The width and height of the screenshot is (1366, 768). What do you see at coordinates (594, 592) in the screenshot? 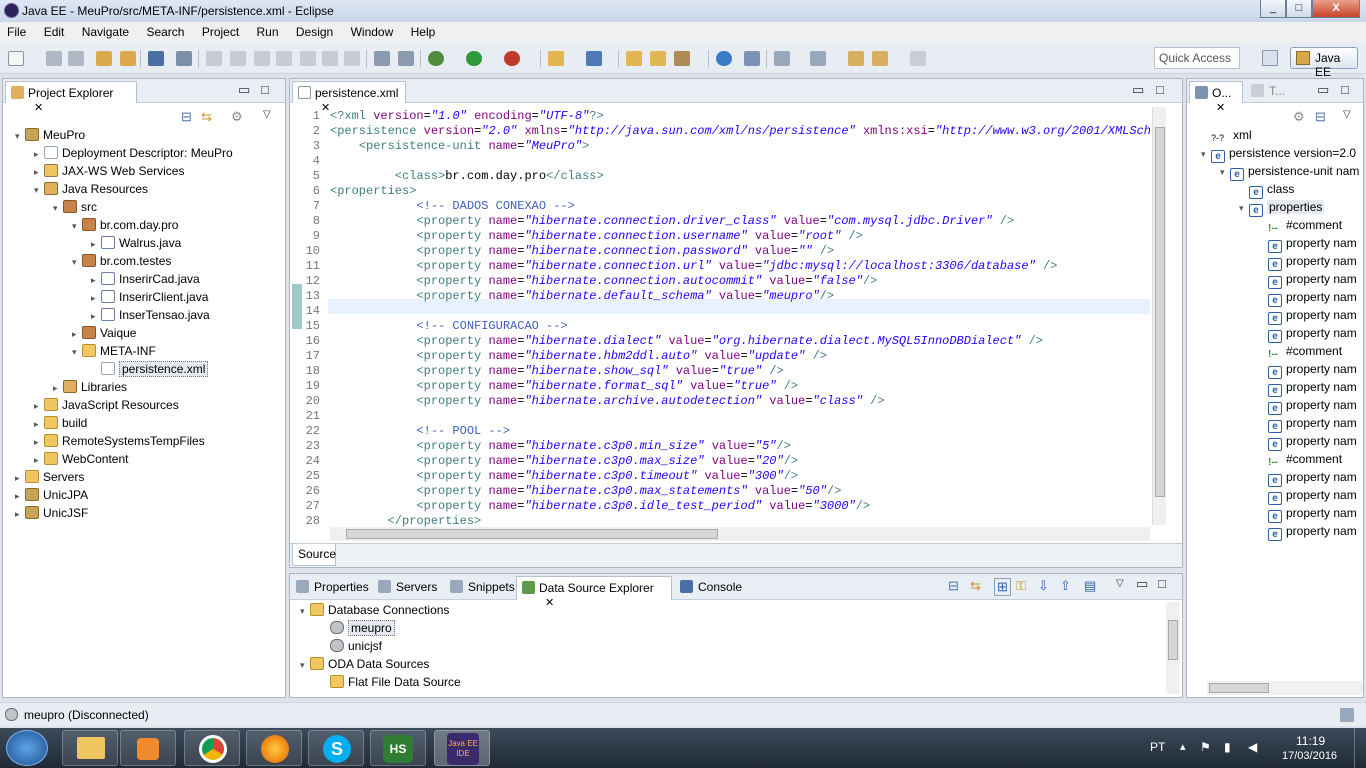
I see `tab-data-source-explorer: Data Source Explorer ✕` at bounding box center [594, 592].